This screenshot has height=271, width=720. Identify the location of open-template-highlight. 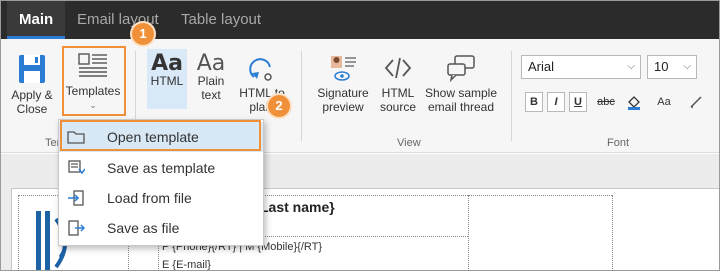
(160, 135).